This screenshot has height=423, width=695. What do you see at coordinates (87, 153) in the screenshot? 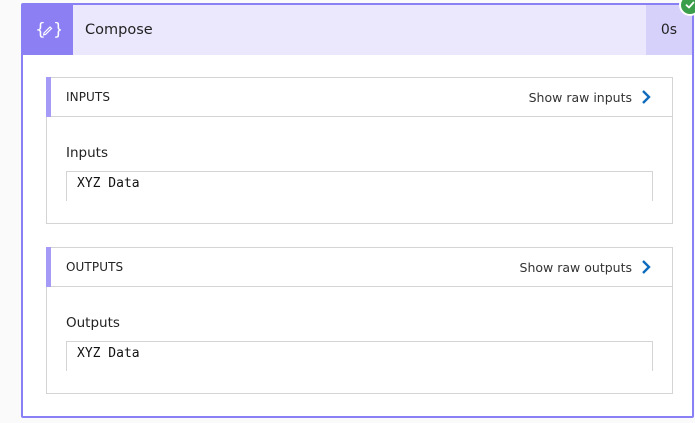
I see `inputs-field-label: Inputs` at bounding box center [87, 153].